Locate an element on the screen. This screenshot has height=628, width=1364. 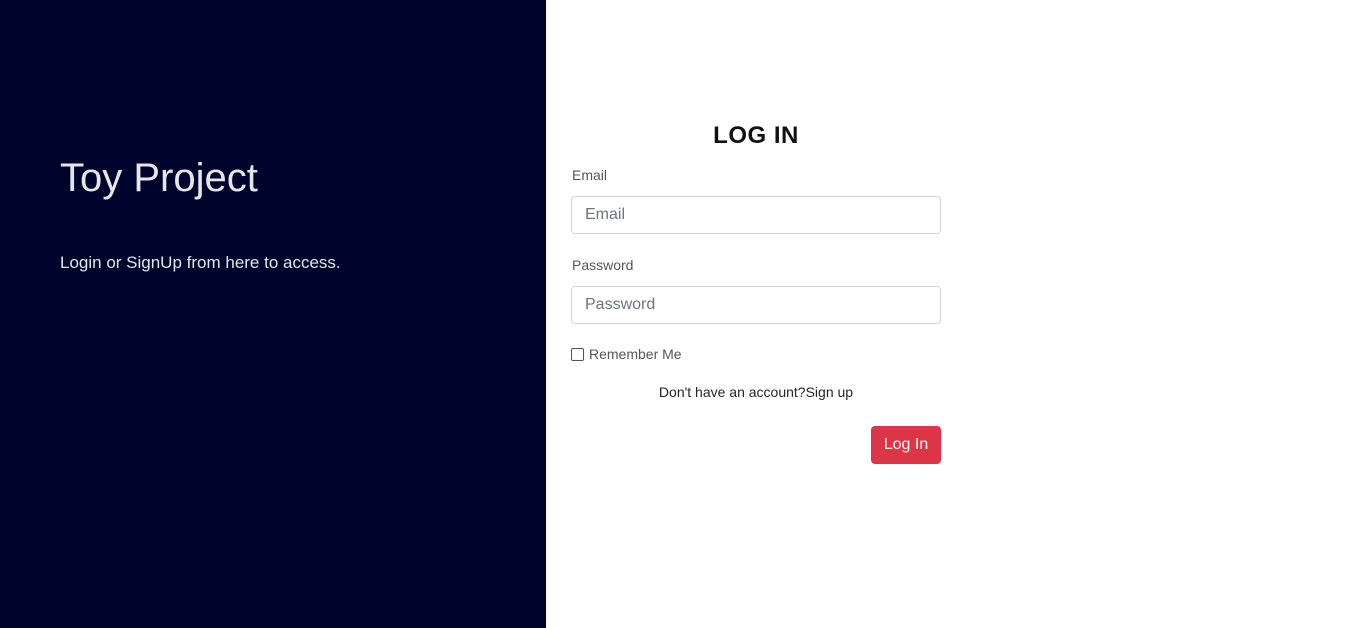
no-account-text: Don't have an account? is located at coordinates (732, 392).